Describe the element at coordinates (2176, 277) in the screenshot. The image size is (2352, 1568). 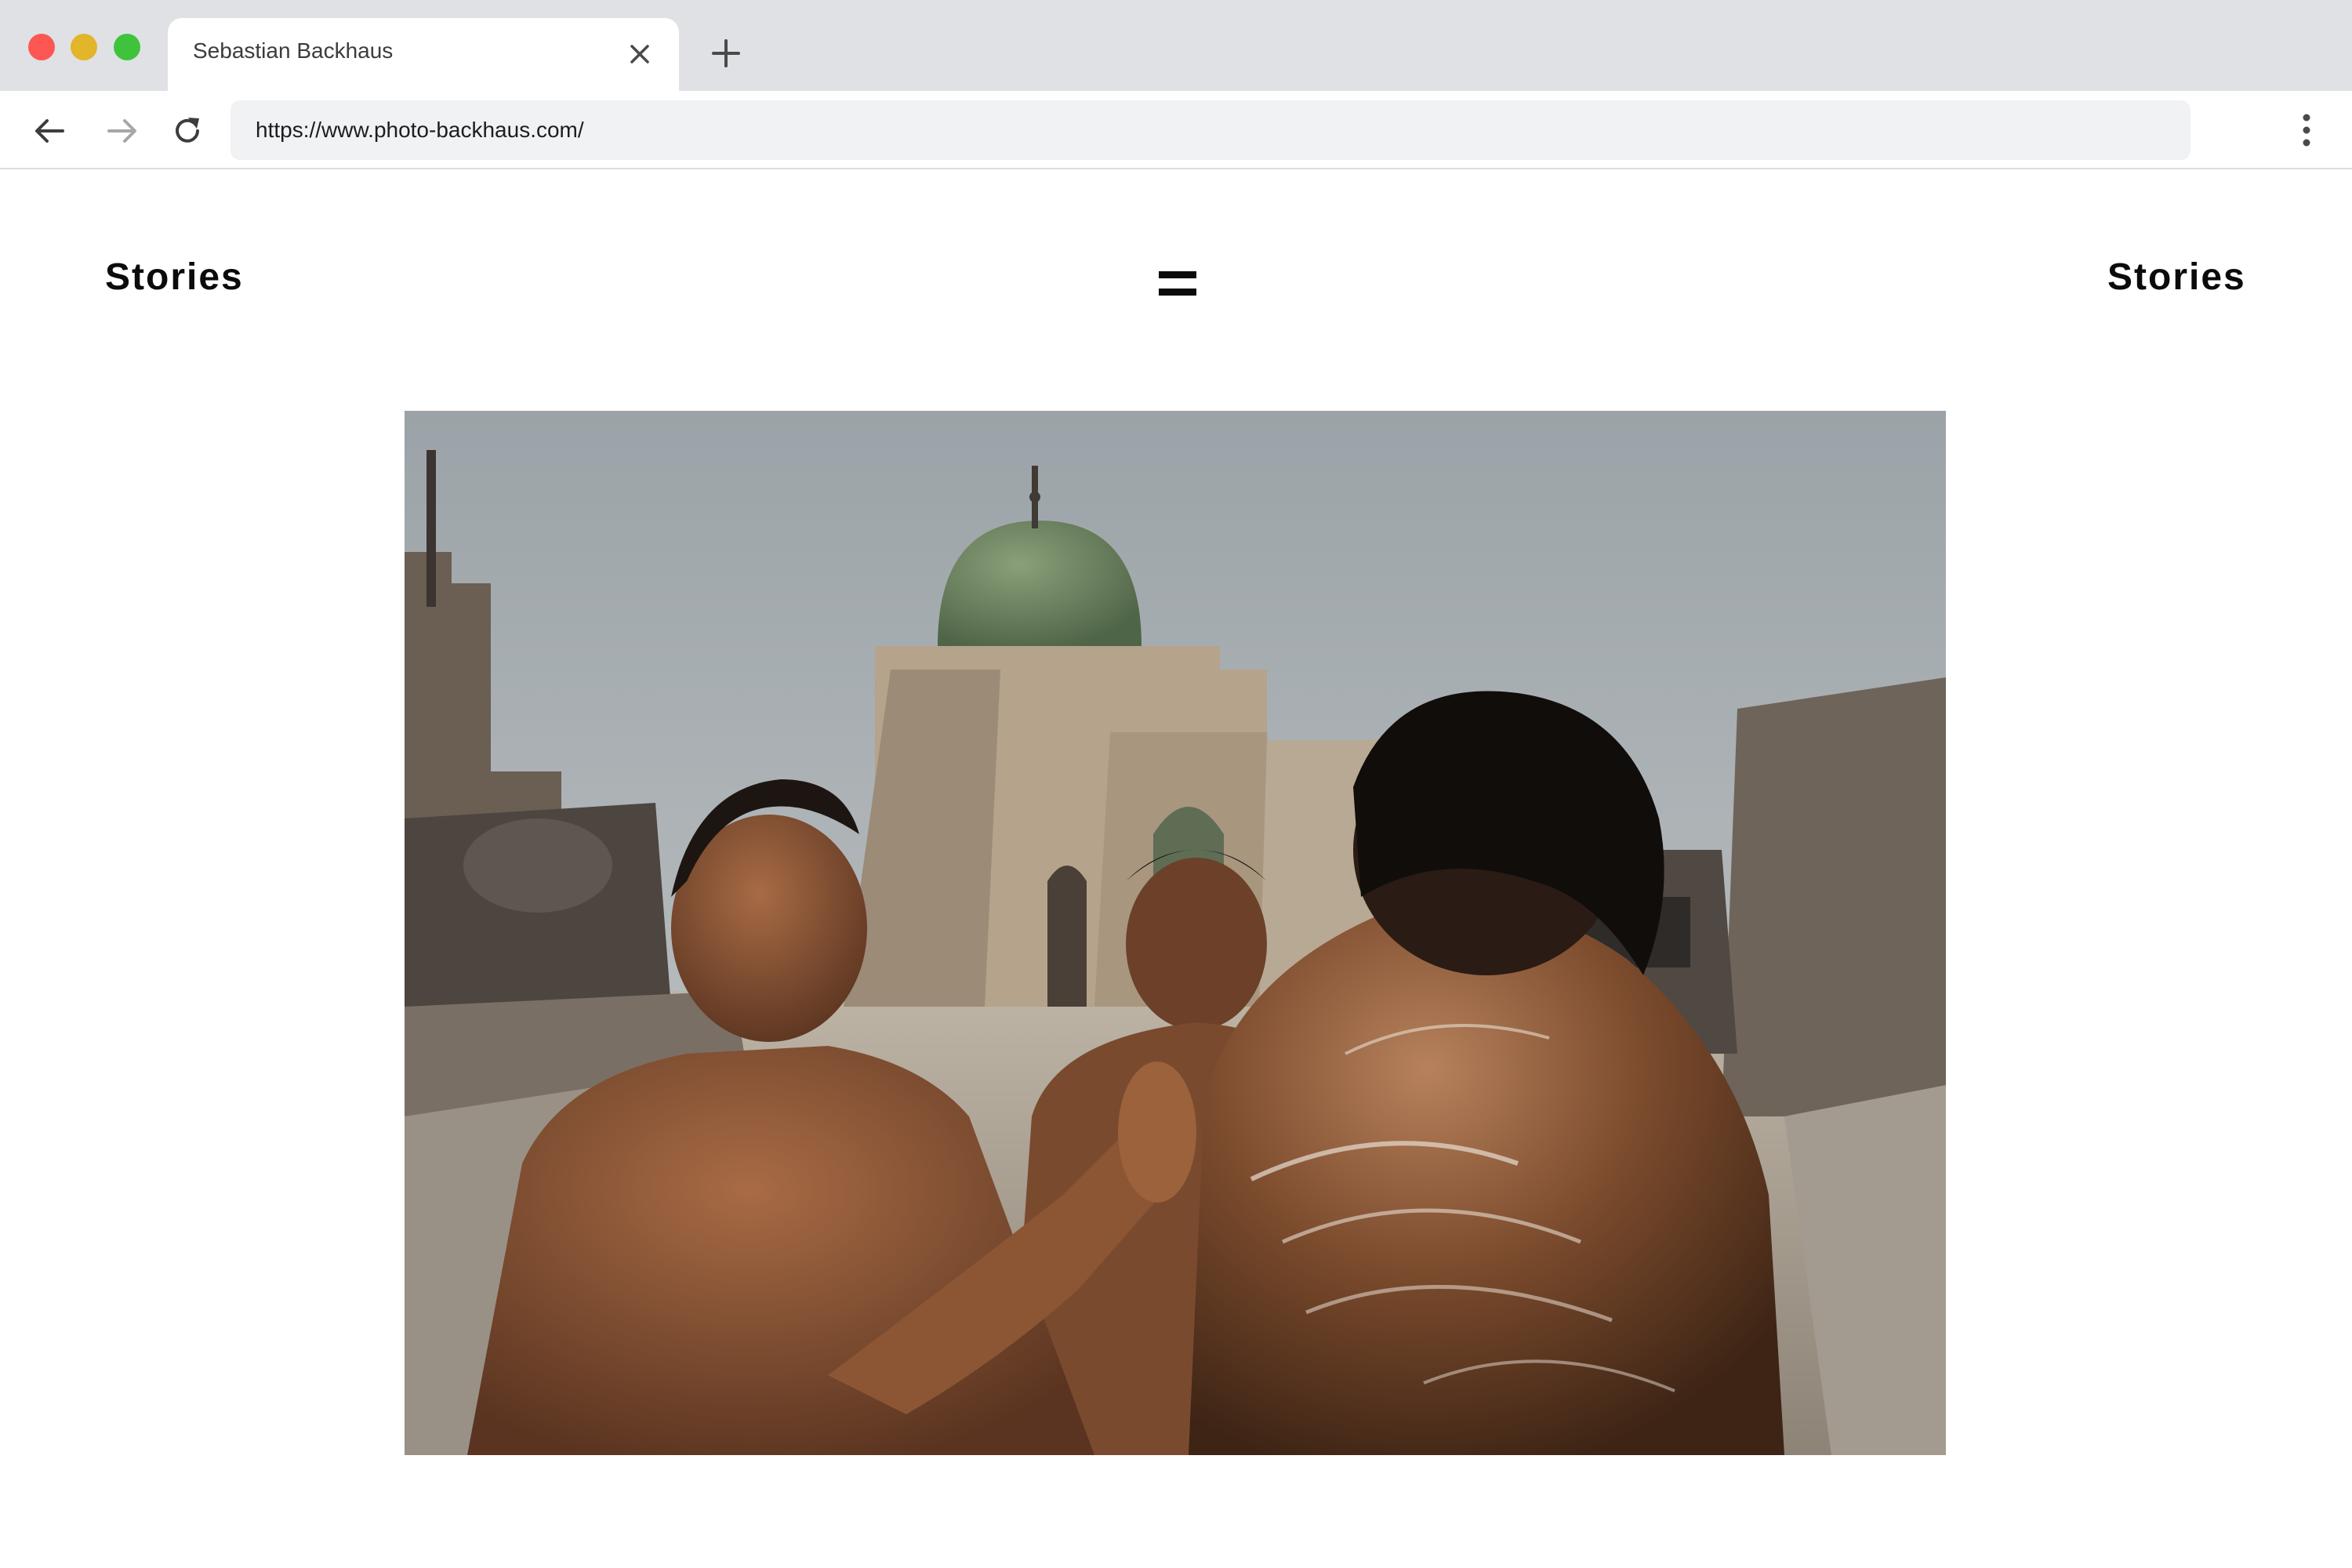
I see `nav-stories-right: Stories` at that location.